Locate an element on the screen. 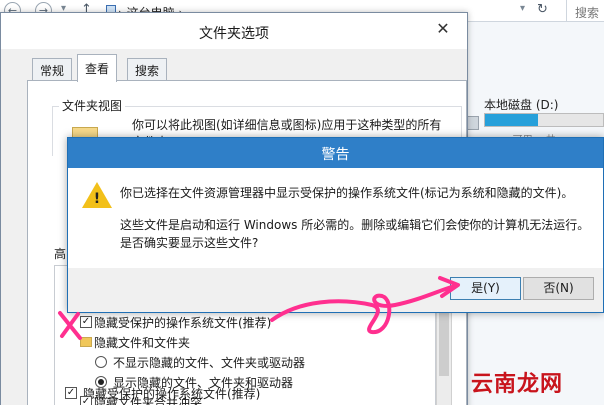 Image resolution: width=604 pixels, height=405 pixels. drive-usage-fill is located at coordinates (512, 120).